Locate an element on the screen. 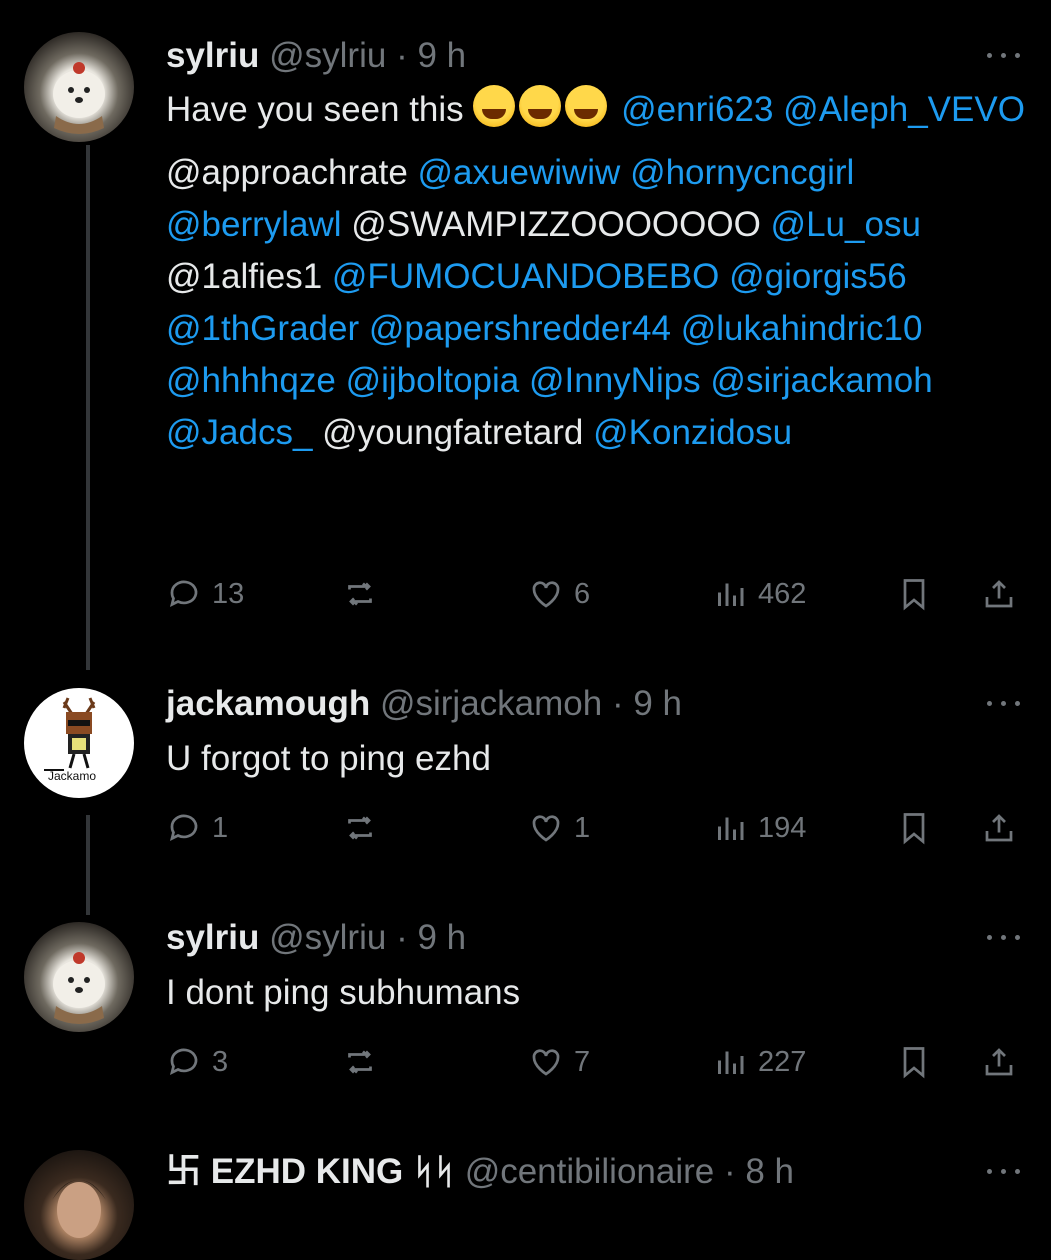 The width and height of the screenshot is (1051, 1260). face-avatar-image is located at coordinates (79, 1209).